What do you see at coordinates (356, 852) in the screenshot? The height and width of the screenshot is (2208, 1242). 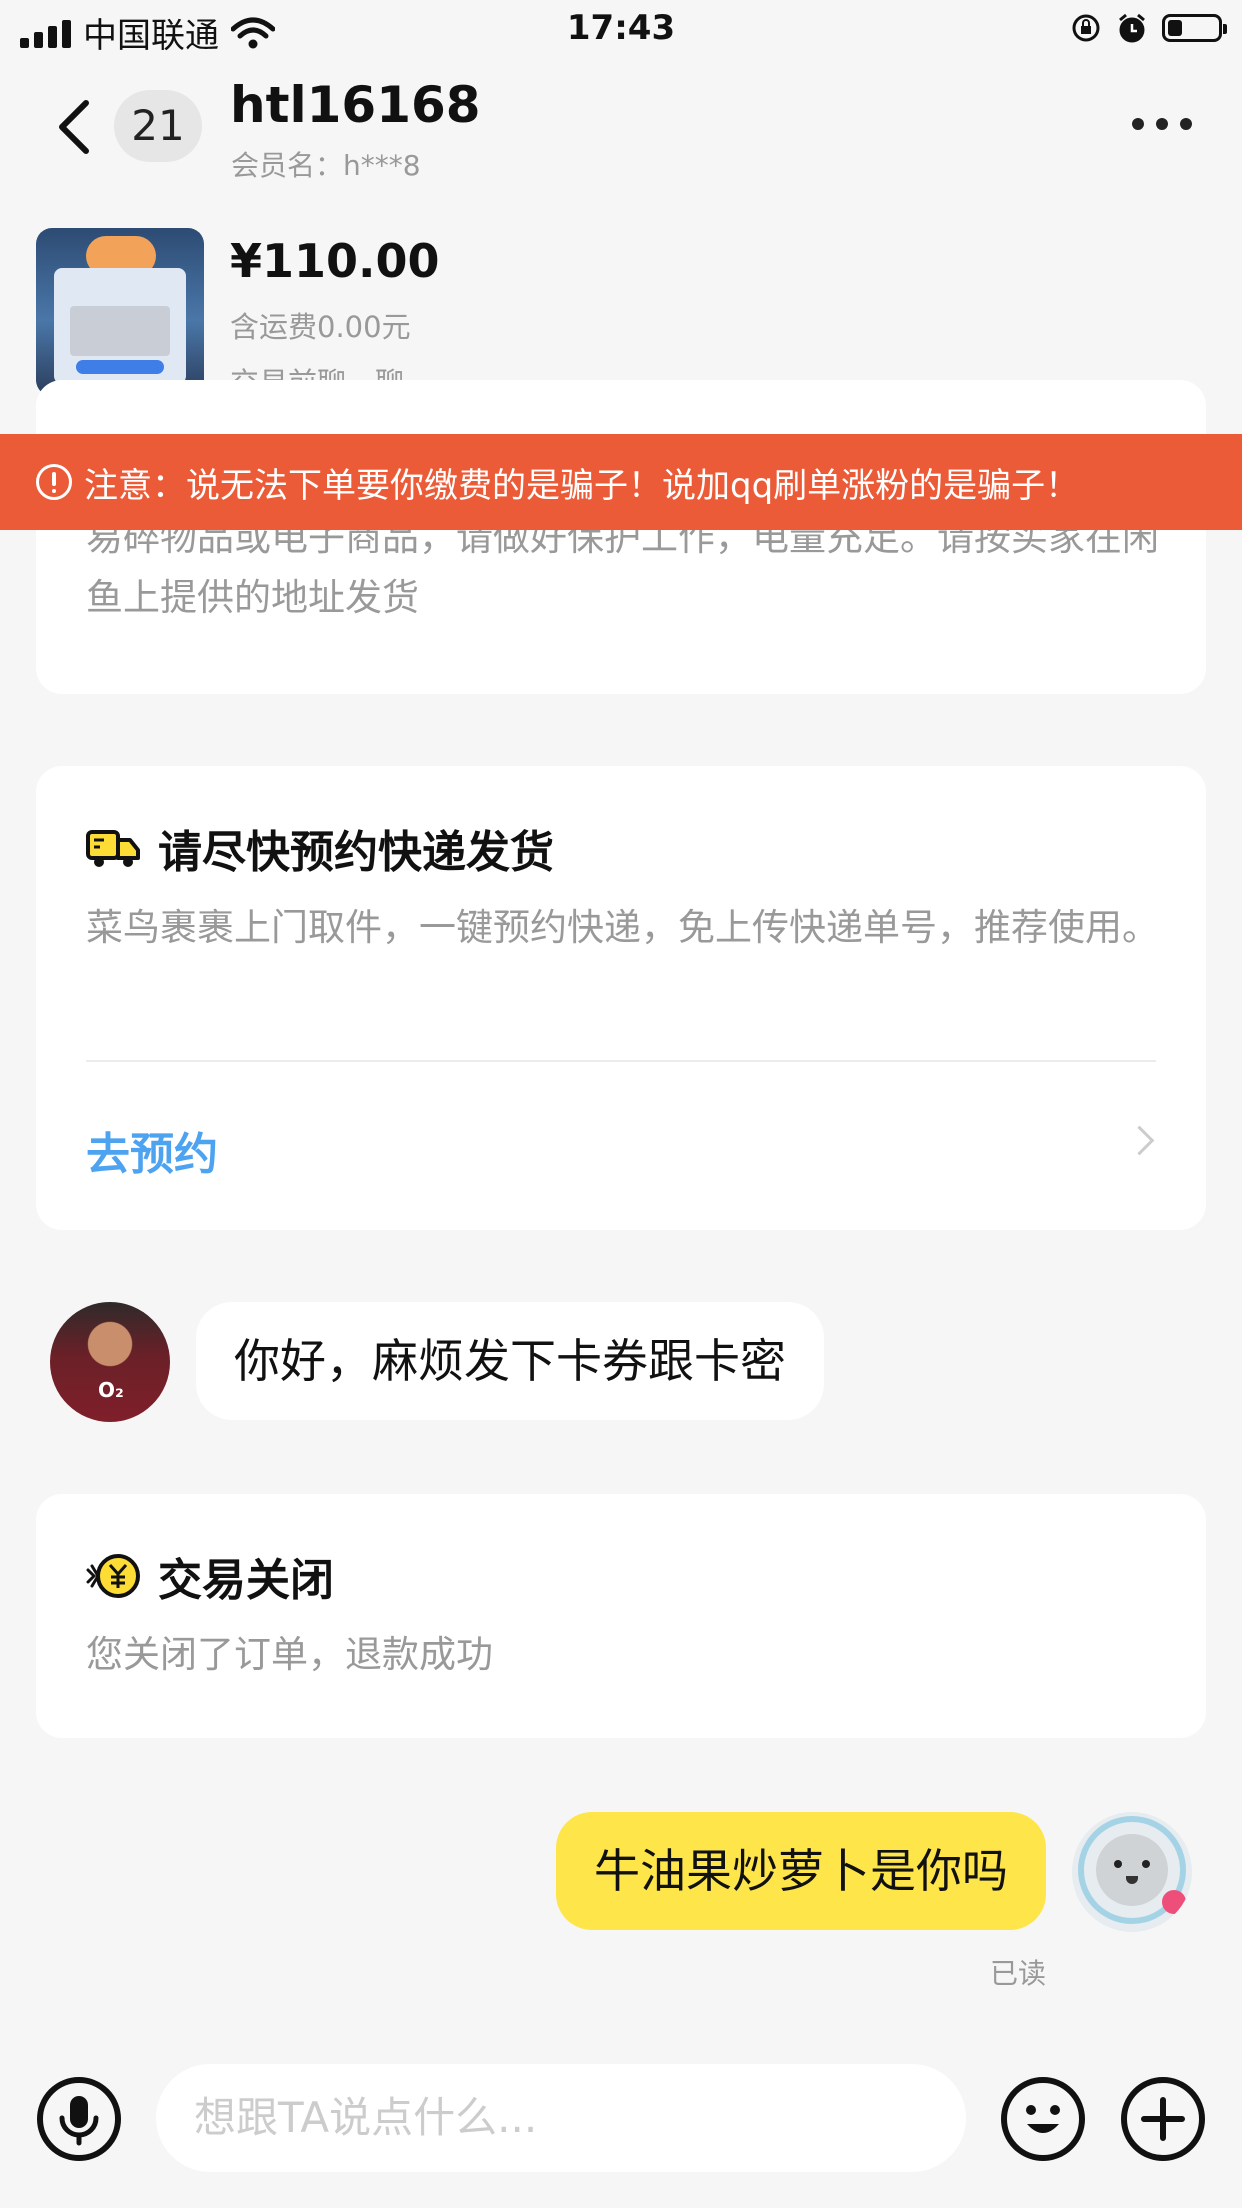 I see `express-card-title: 请尽快预约快递发货` at bounding box center [356, 852].